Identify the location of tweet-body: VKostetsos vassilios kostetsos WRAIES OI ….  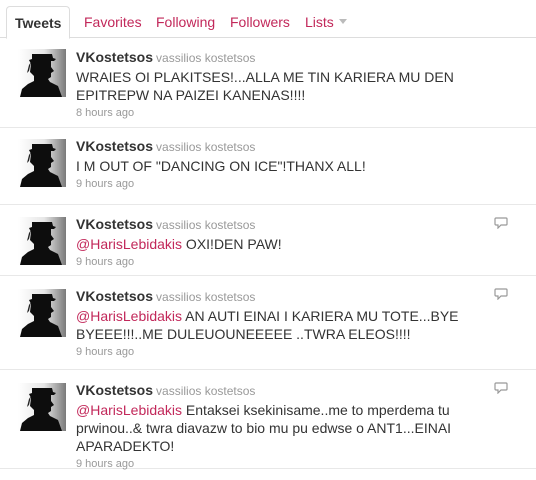
(296, 84).